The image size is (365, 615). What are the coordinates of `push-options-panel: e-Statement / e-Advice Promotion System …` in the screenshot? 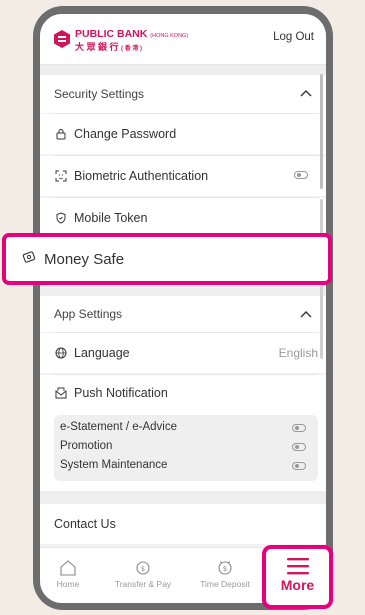 It's located at (186, 448).